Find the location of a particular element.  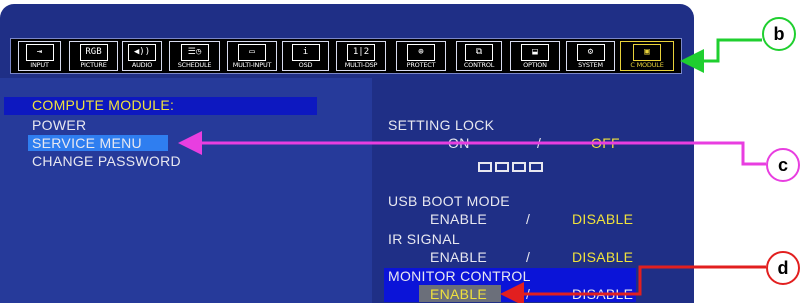

option-icon: ⬓ is located at coordinates (535, 52).